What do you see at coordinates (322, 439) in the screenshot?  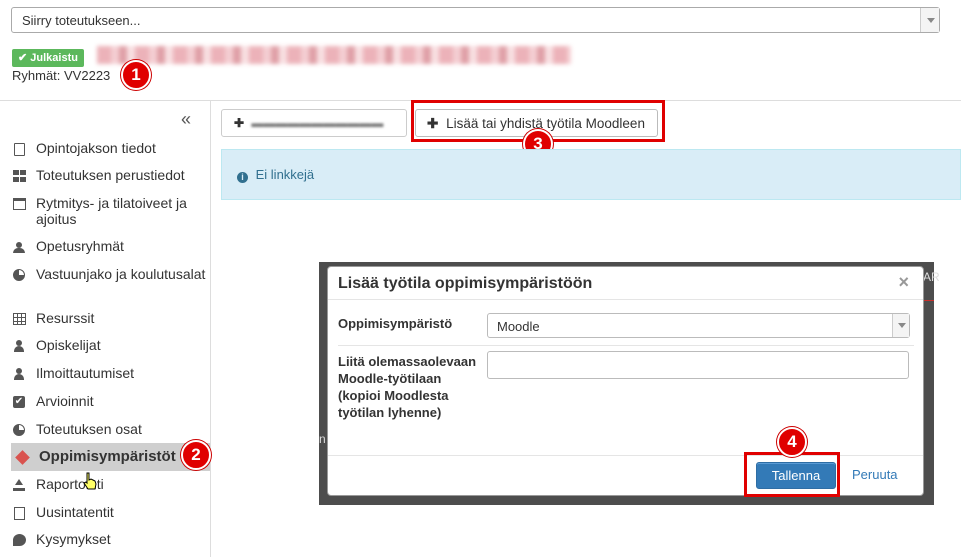 I see `backdrop-fragment: n` at bounding box center [322, 439].